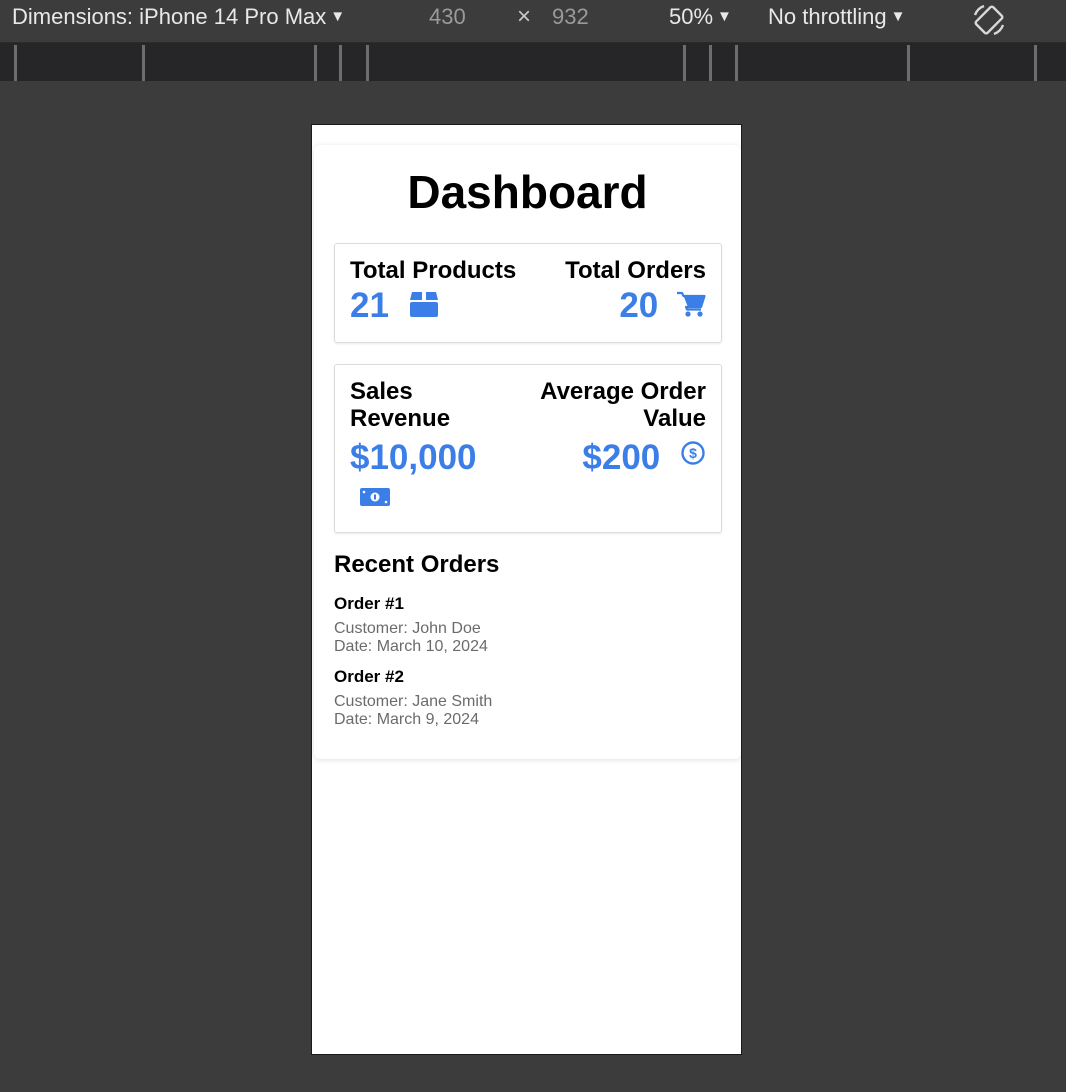 Image resolution: width=1066 pixels, height=1092 pixels. I want to click on stat-label: Sales Revenue, so click(400, 405).